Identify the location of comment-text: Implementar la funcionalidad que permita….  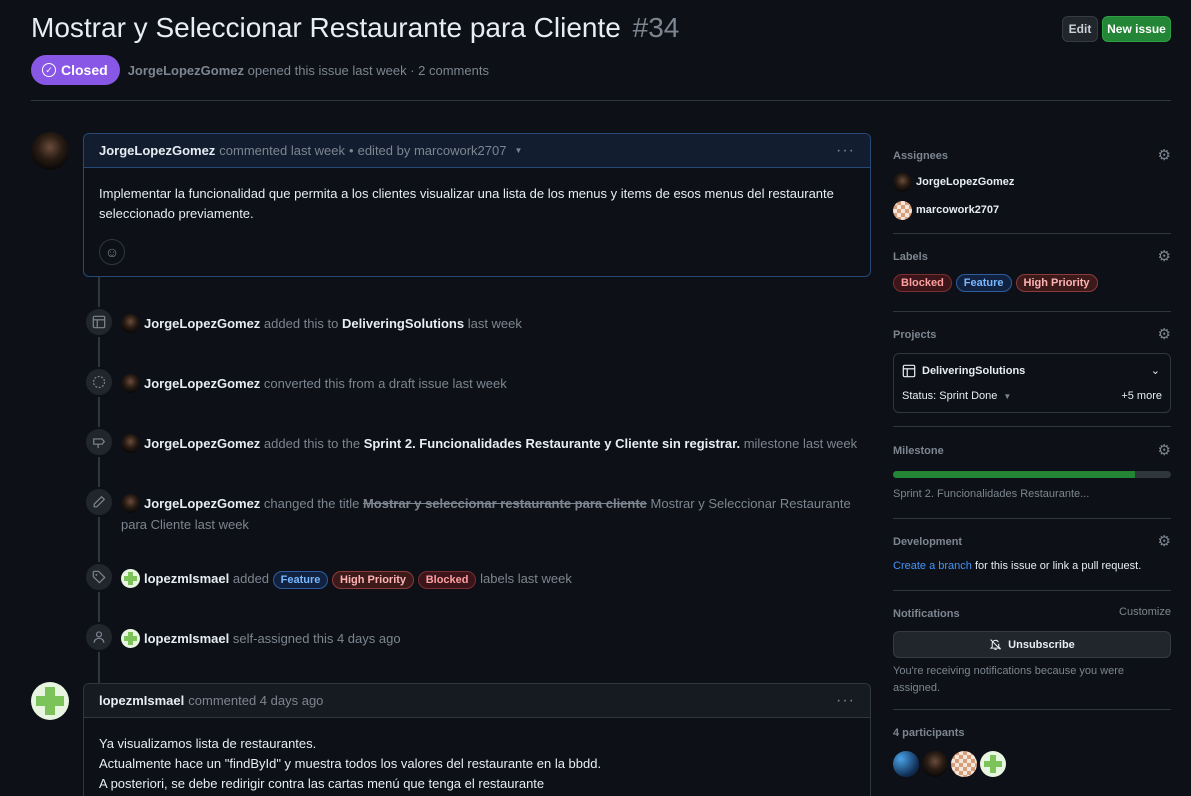
(466, 203).